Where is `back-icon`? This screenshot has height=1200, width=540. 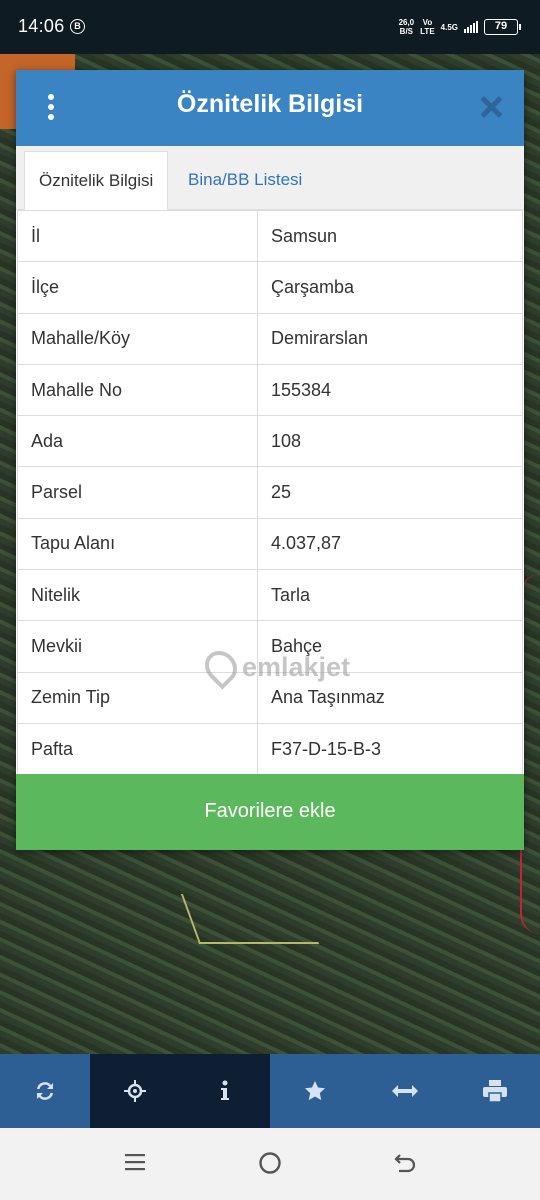
back-icon is located at coordinates (406, 1164).